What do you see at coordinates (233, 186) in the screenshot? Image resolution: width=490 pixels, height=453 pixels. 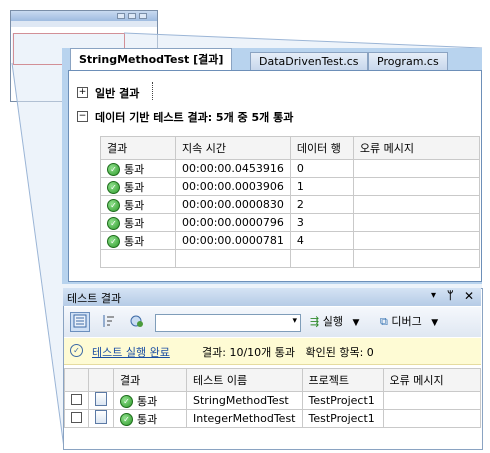 I see `duration-cell: 00:00:00.0003906` at bounding box center [233, 186].